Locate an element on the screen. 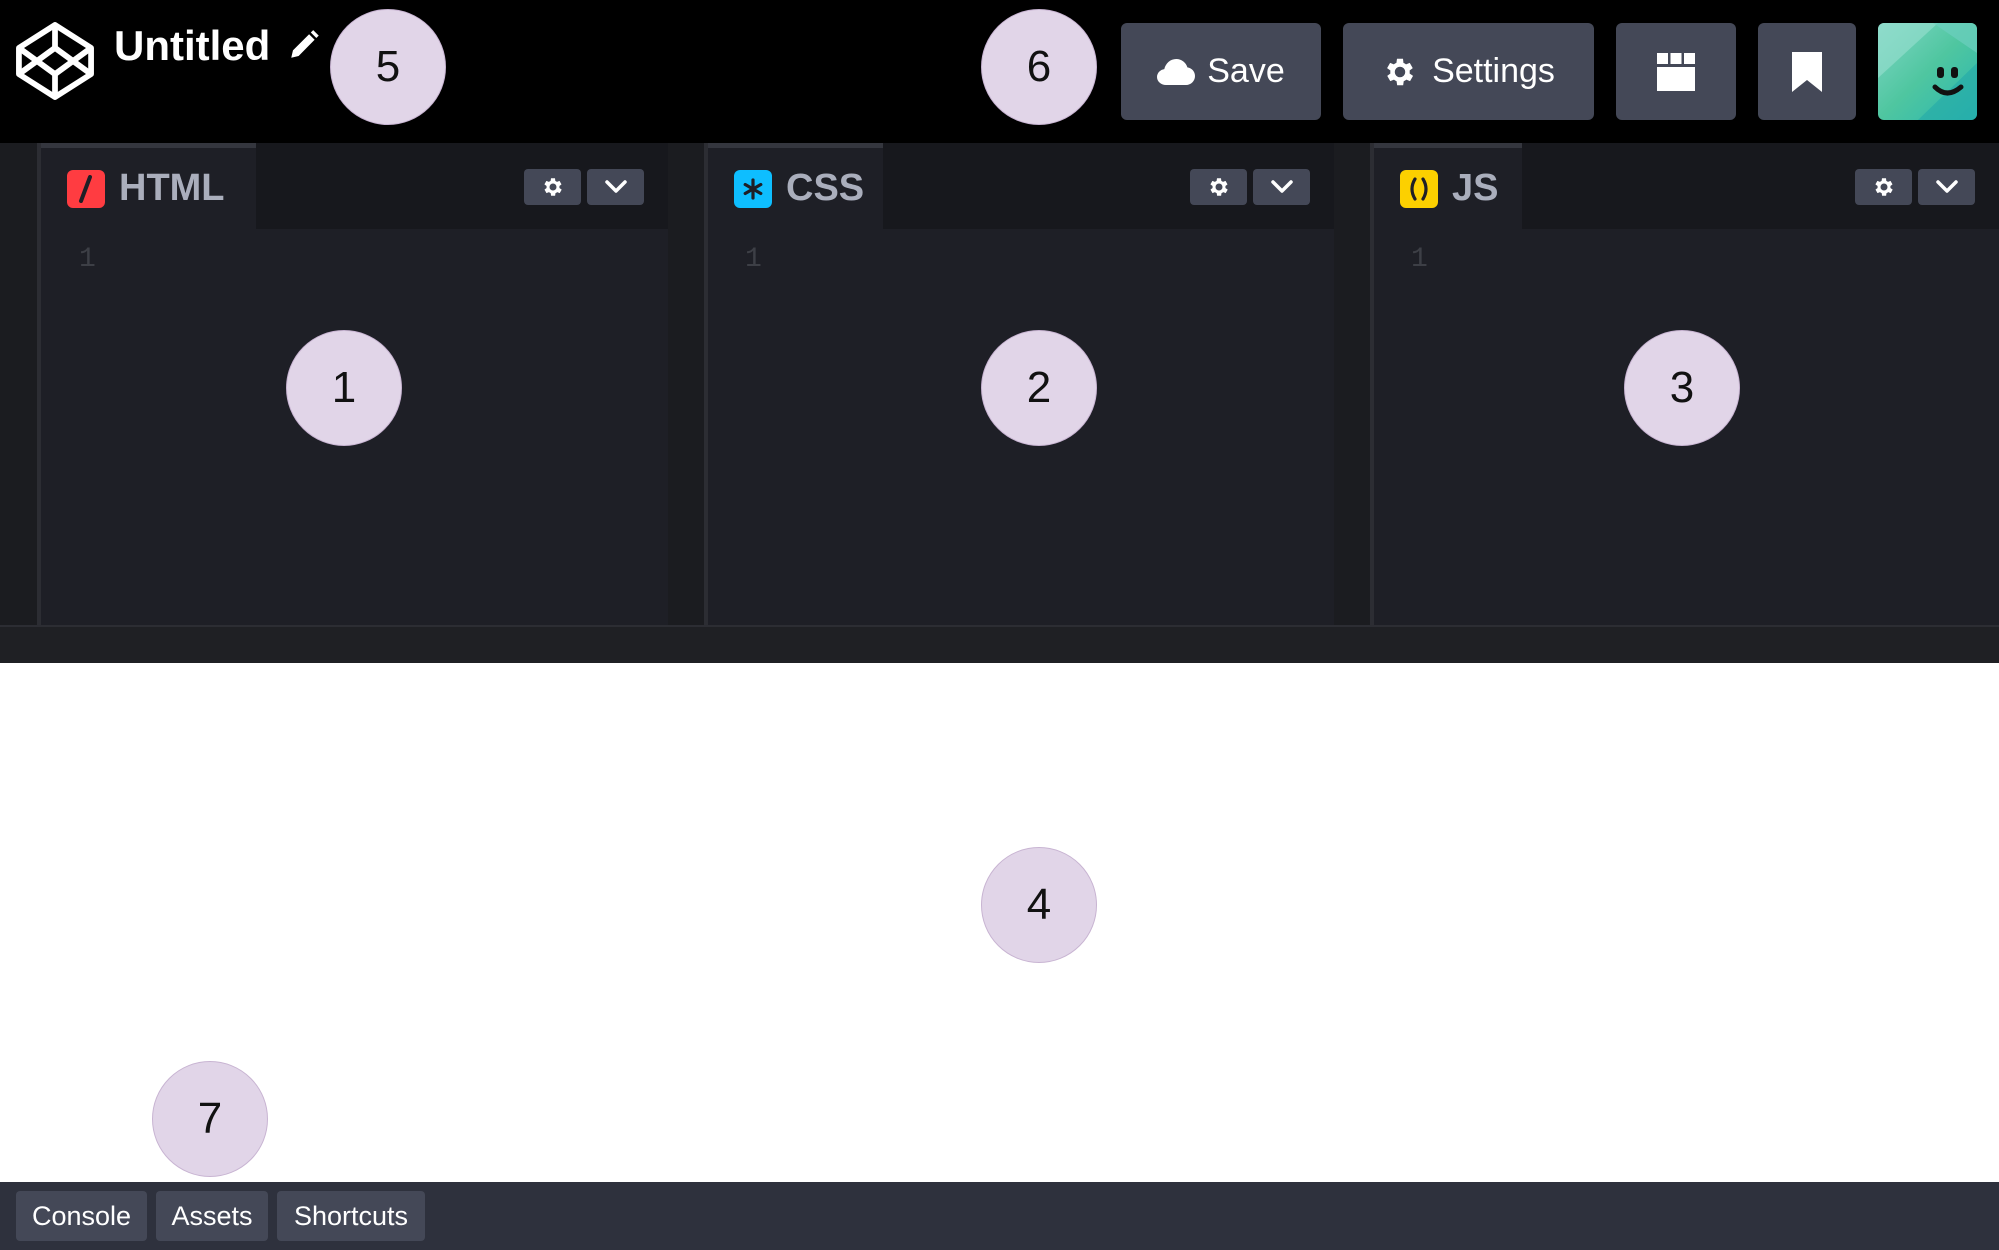 Image resolution: width=1999 pixels, height=1250 pixels. codepen-logo-icon is located at coordinates (55, 61).